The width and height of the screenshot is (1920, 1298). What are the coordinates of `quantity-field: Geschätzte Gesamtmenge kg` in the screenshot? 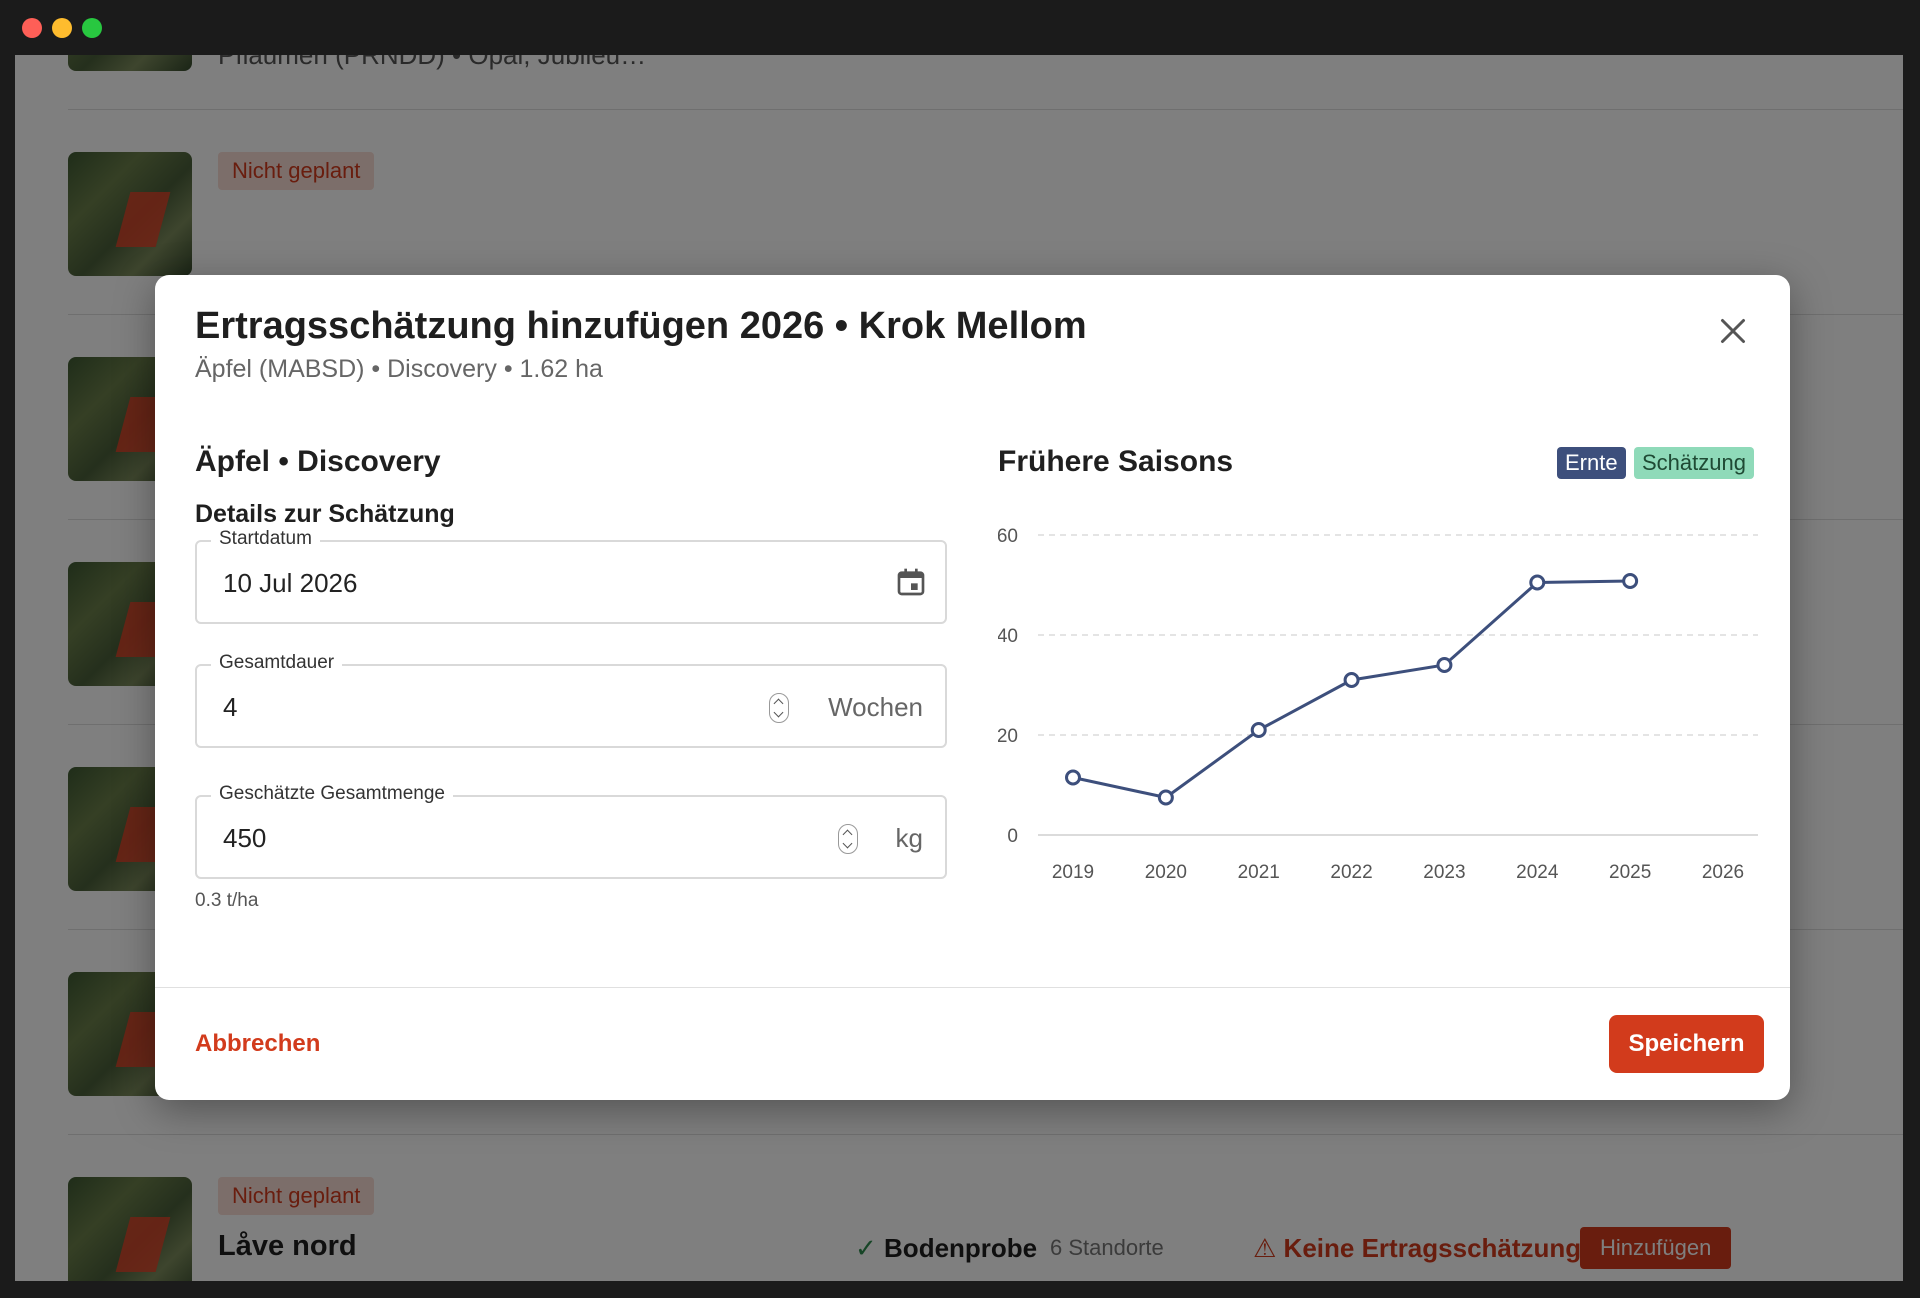 It's located at (571, 831).